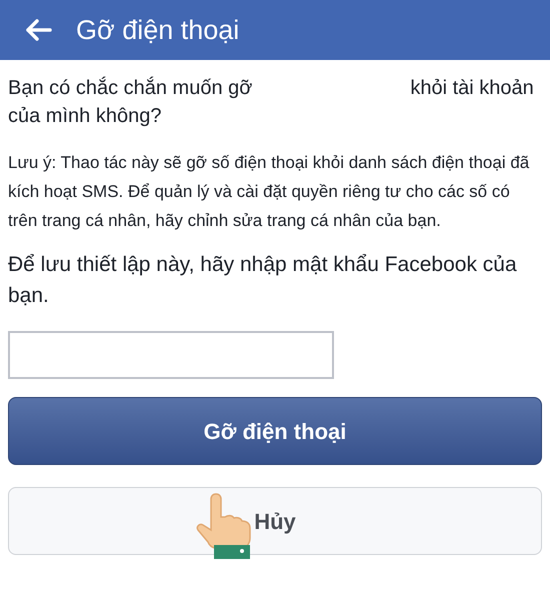 Image resolution: width=550 pixels, height=614 pixels. I want to click on cancel-button: Hủy, so click(275, 521).